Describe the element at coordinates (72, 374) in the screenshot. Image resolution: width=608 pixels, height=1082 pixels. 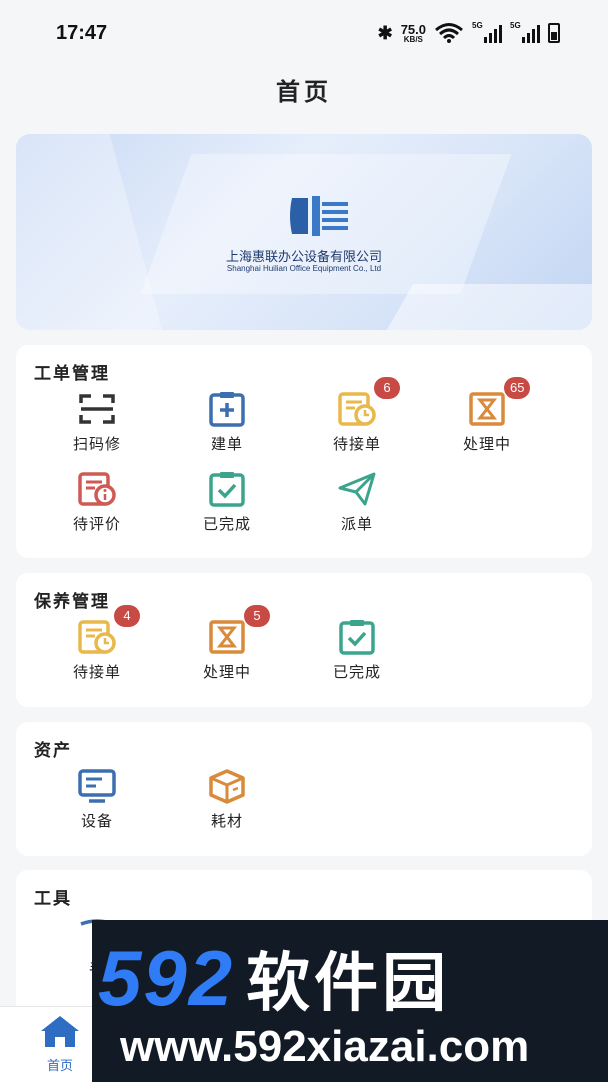
I see `section-title: 工单管理` at that location.